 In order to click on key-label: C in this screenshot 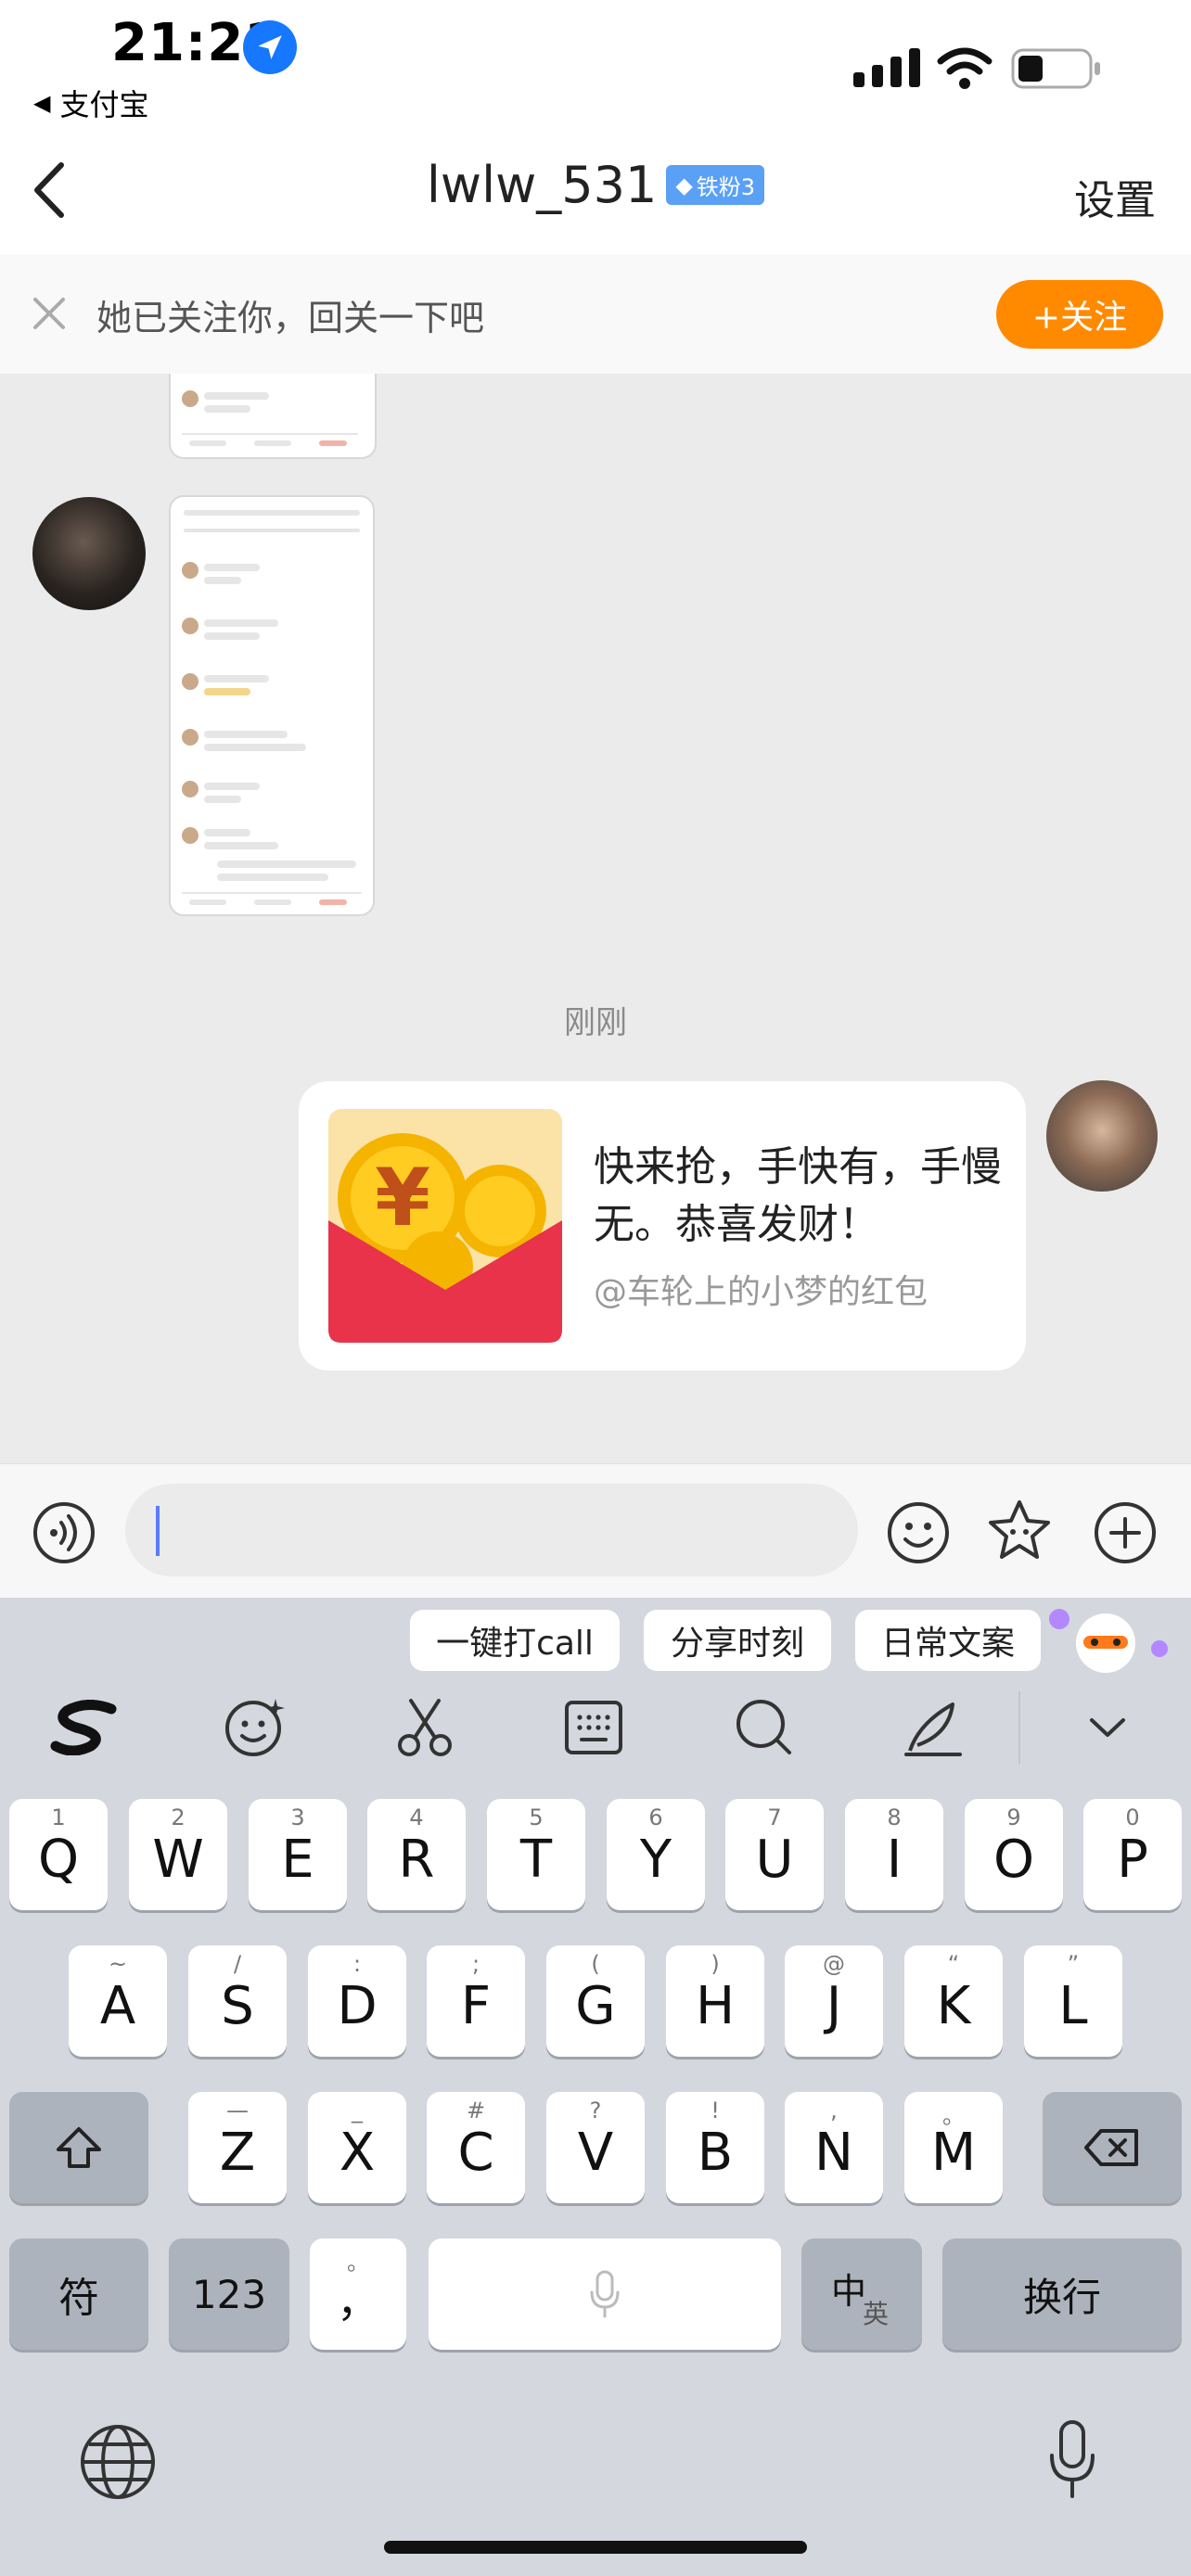, I will do `click(475, 2152)`.